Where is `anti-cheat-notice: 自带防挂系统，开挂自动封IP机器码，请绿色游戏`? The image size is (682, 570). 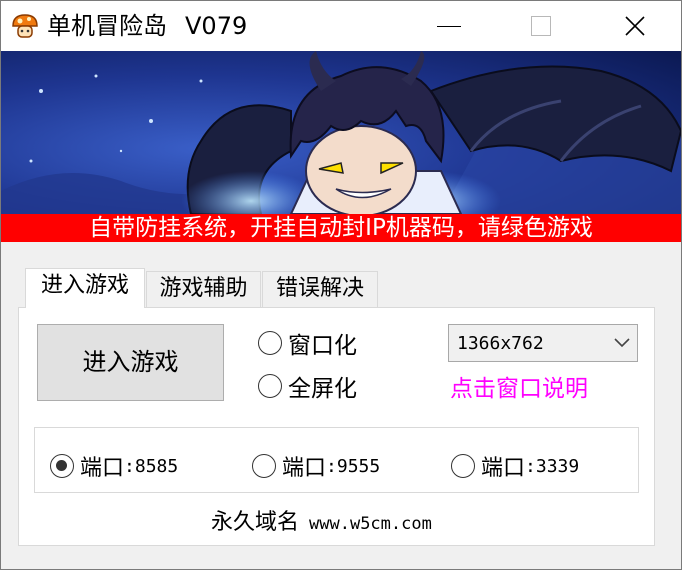
anti-cheat-notice: 自带防挂系统，开挂自动封IP机器码，请绿色游戏 is located at coordinates (341, 228).